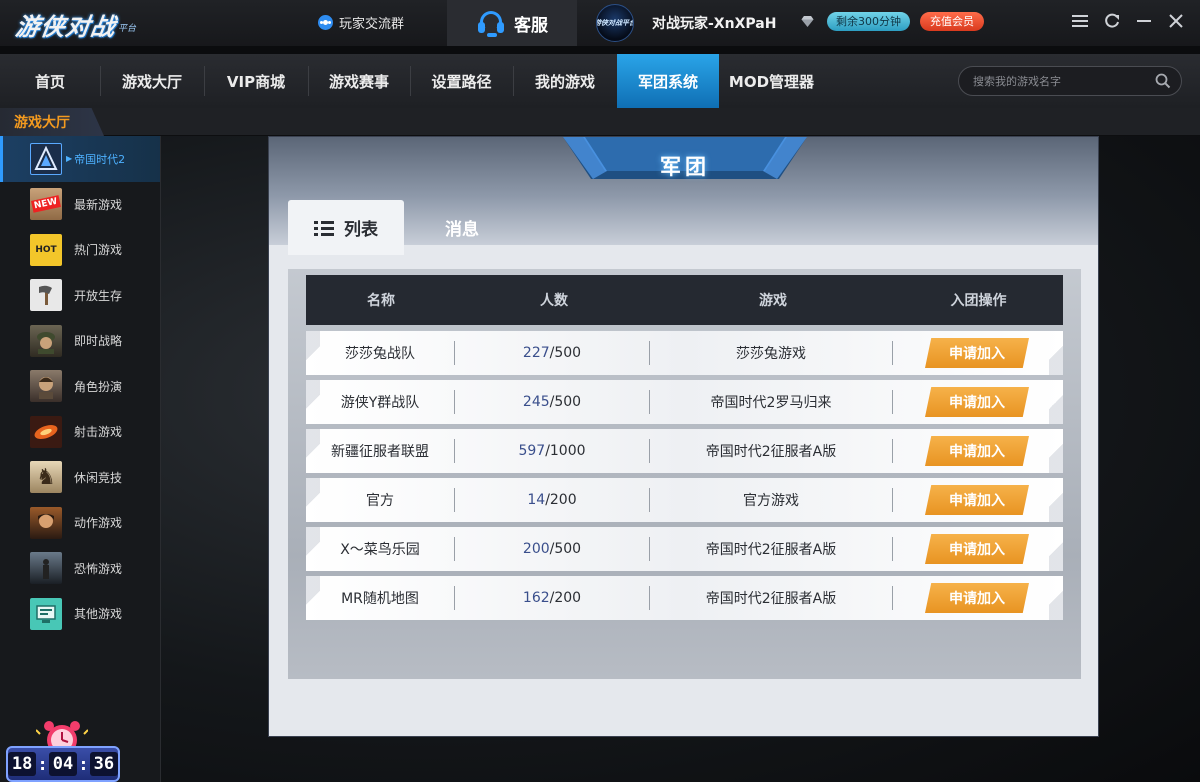 Image resolution: width=1200 pixels, height=782 pixels. What do you see at coordinates (98, 432) in the screenshot?
I see `sidebar-item-label: 射击游戏` at bounding box center [98, 432].